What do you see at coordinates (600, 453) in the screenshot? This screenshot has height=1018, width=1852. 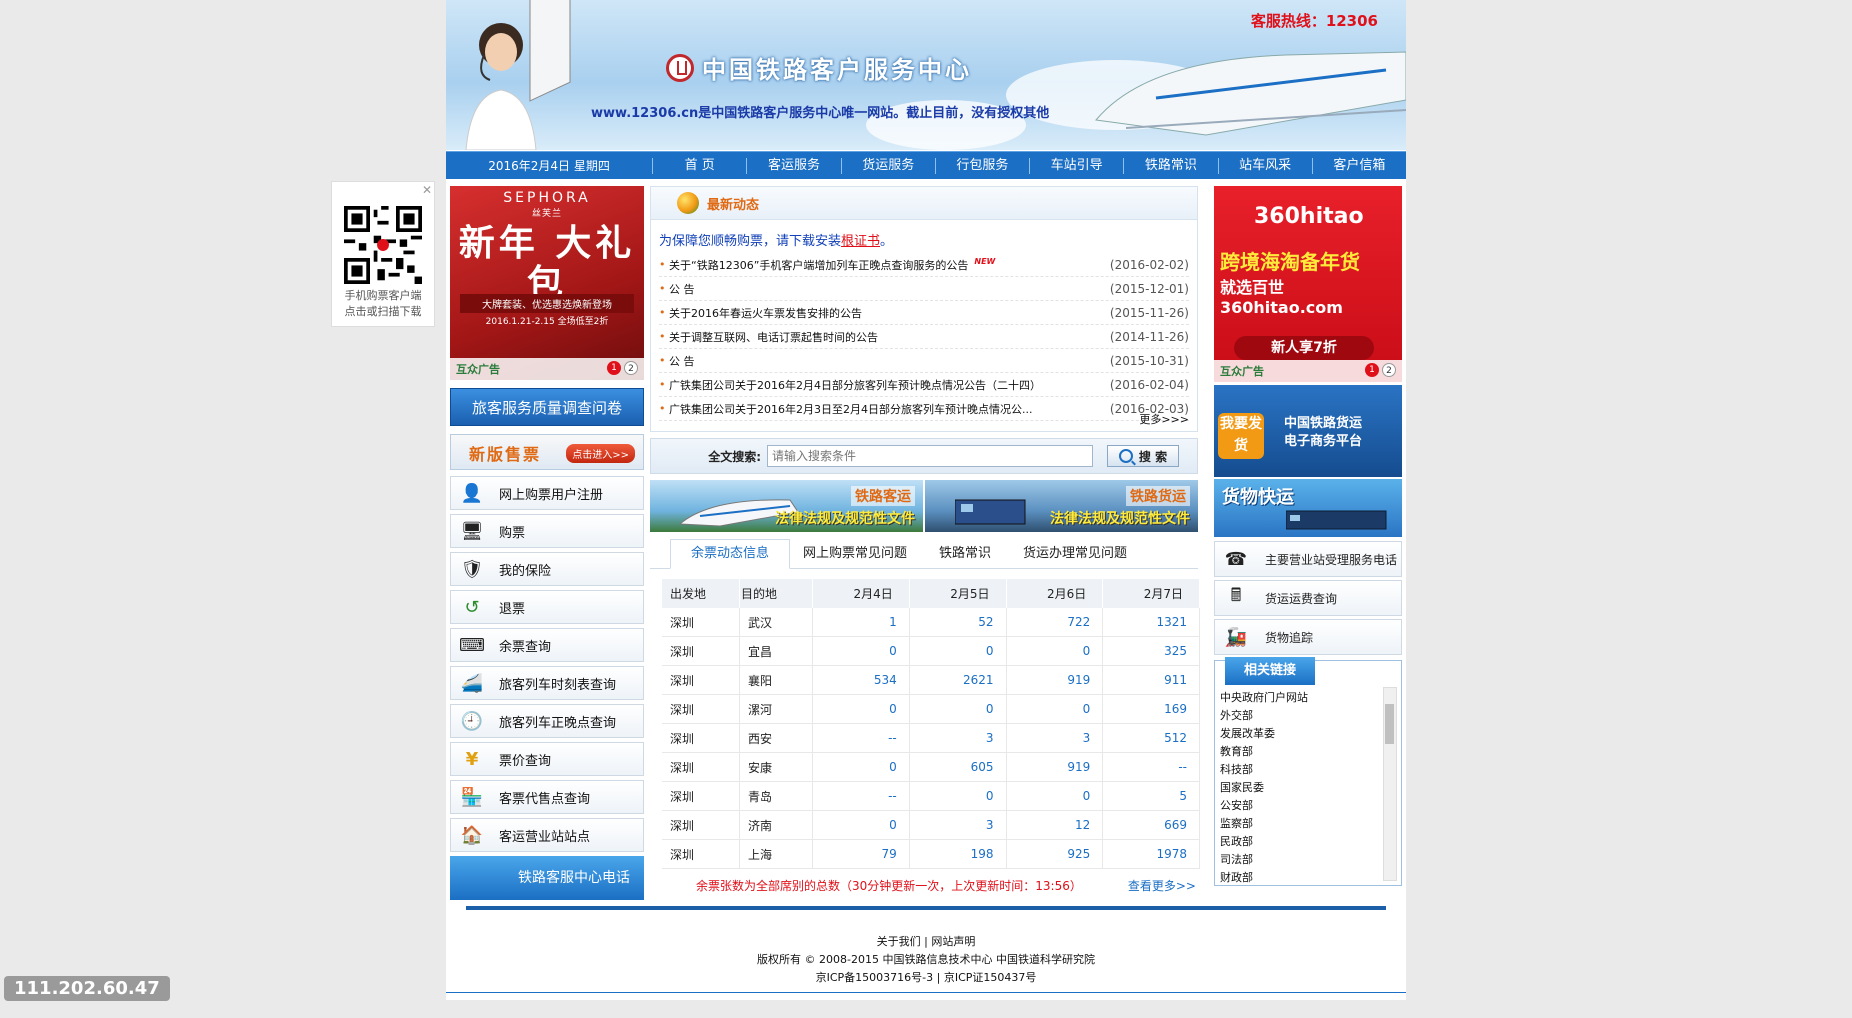 I see `enter-button: 点击进入>>` at bounding box center [600, 453].